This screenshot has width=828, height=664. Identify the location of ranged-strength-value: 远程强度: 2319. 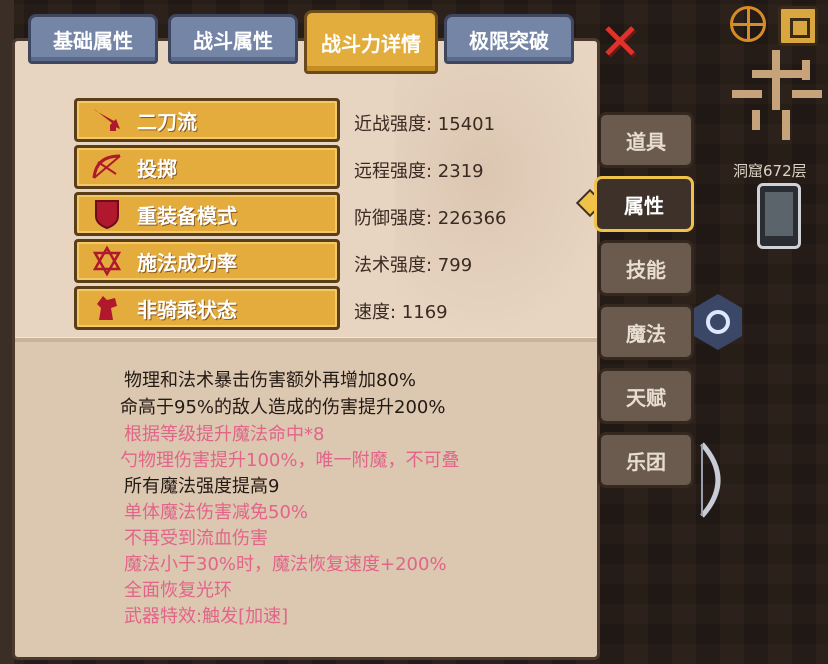
(419, 171).